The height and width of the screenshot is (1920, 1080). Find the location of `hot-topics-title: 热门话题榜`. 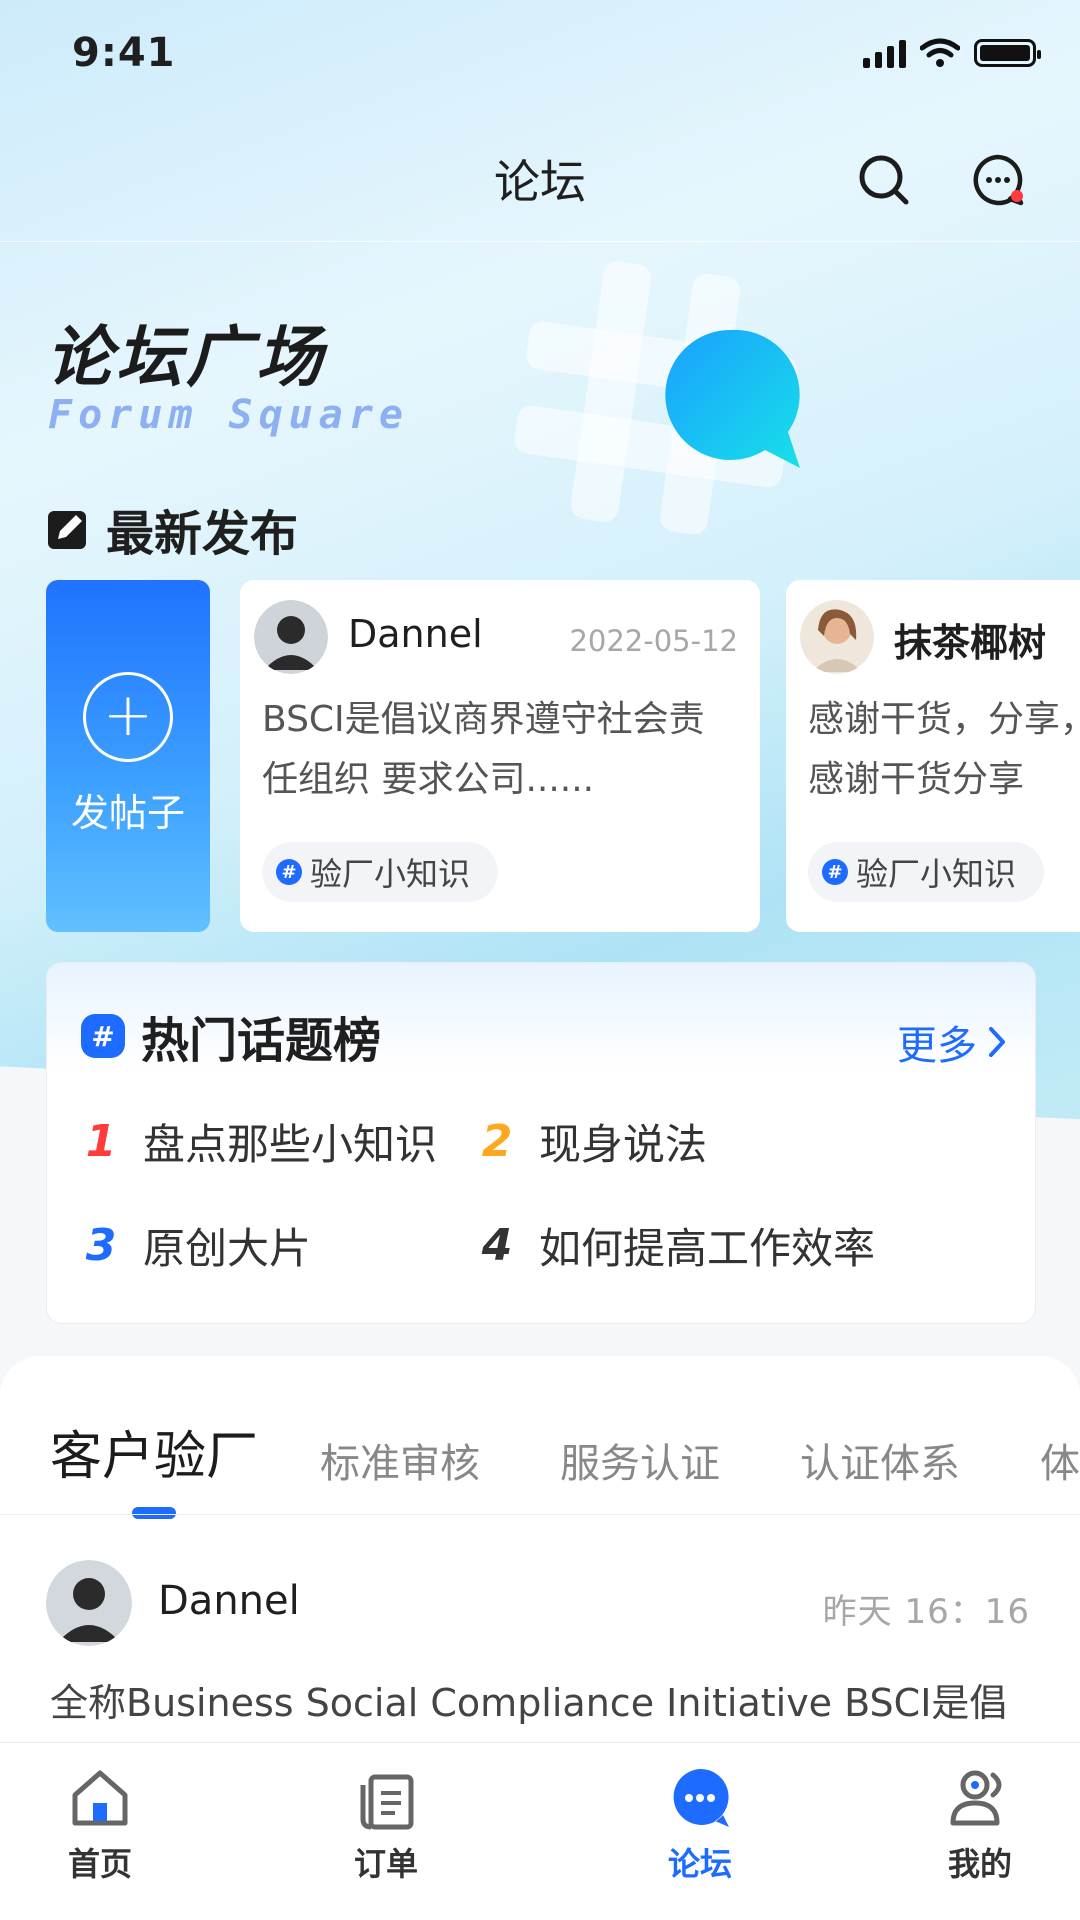

hot-topics-title: 热门话题榜 is located at coordinates (261, 1041).